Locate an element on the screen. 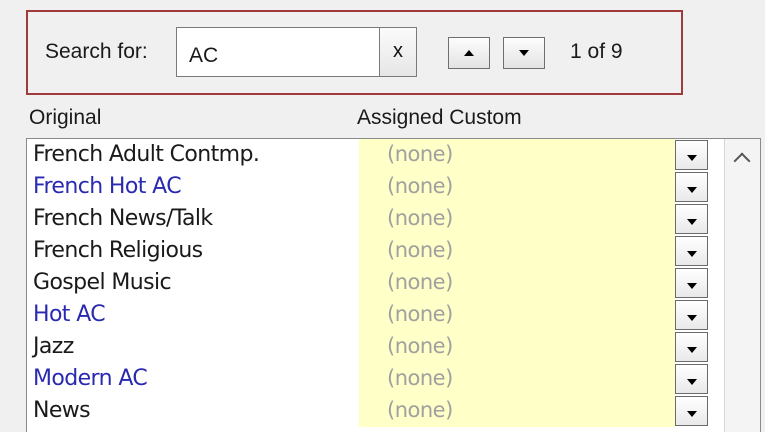  previous-match-button is located at coordinates (469, 53).